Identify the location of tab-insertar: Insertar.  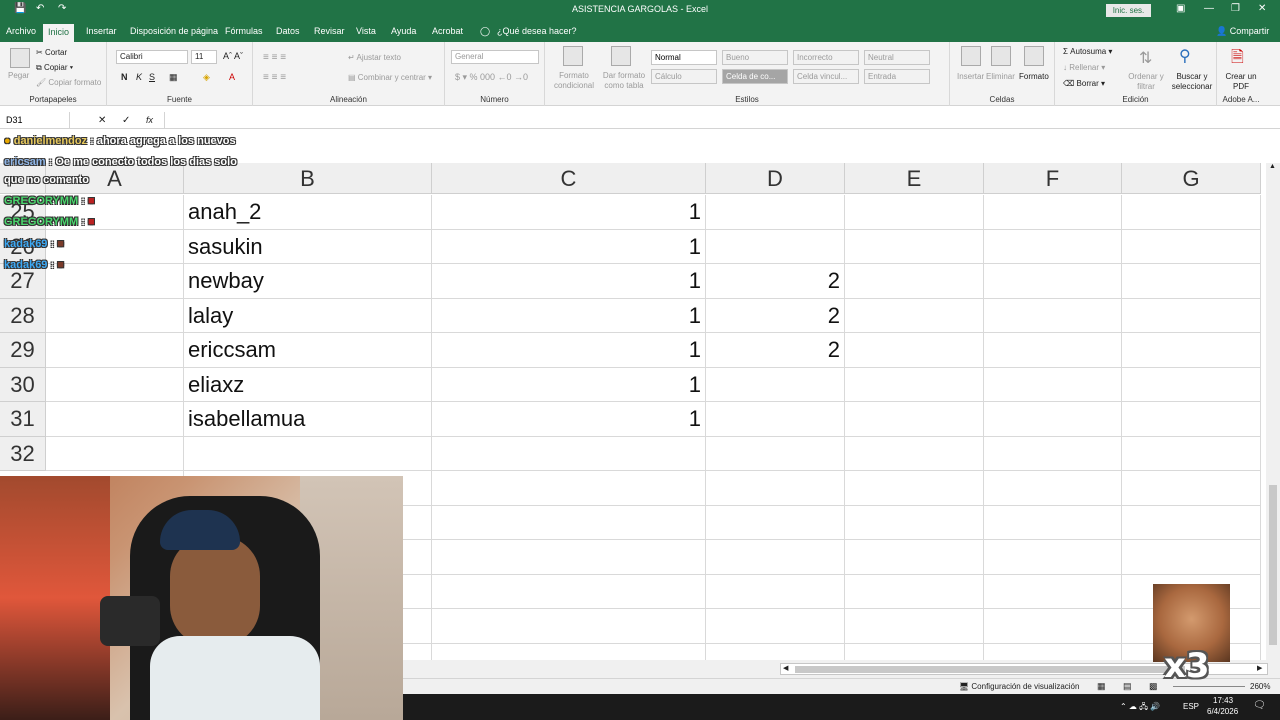
(101, 31).